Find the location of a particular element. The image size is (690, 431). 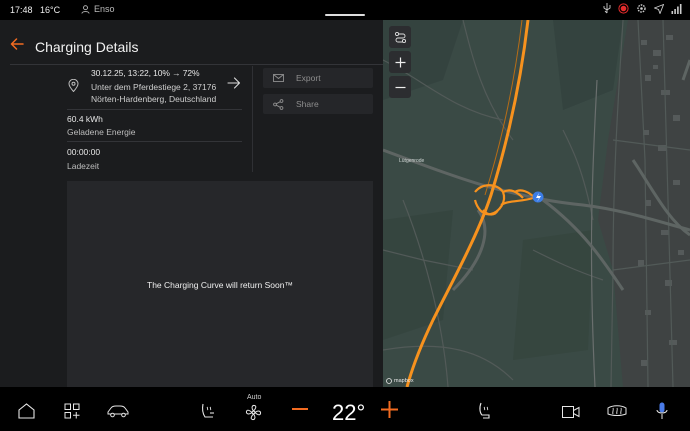

rear-defrost-button is located at coordinates (617, 411).